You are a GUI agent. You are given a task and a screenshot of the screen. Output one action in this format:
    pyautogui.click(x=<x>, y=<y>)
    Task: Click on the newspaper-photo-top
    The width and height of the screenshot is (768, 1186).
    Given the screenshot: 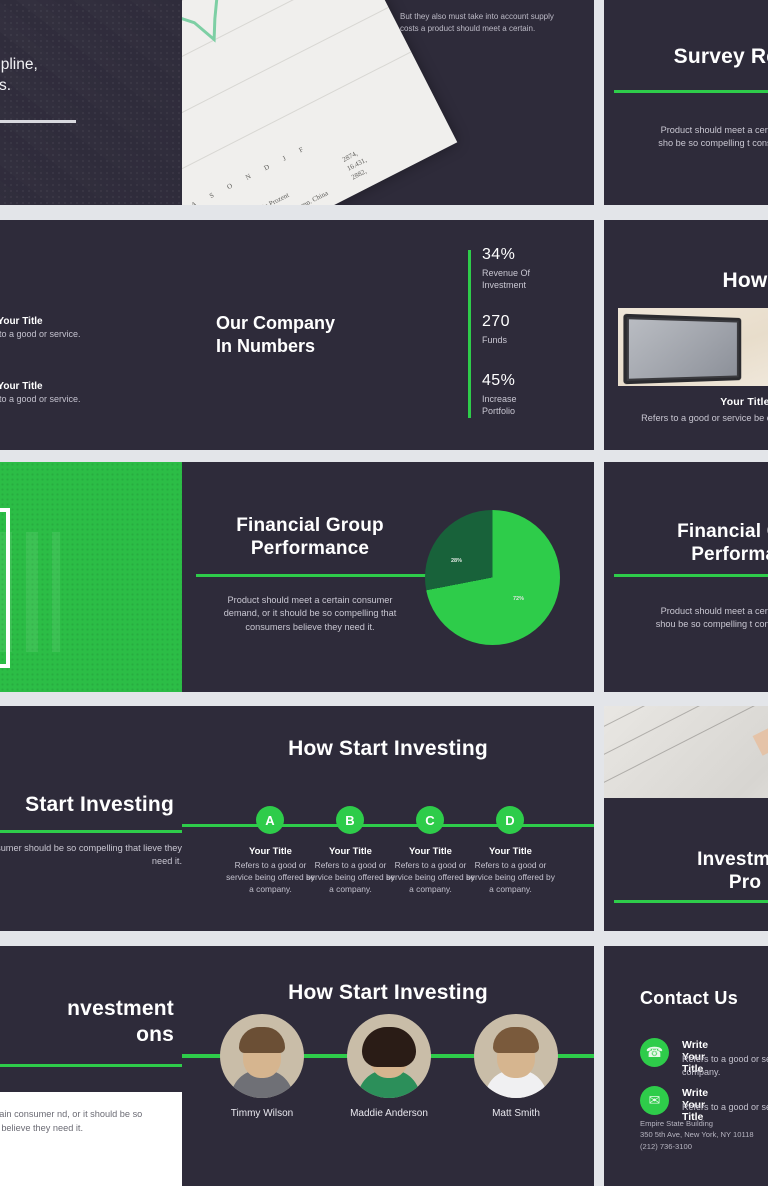 What is the action you would take?
    pyautogui.click(x=686, y=752)
    